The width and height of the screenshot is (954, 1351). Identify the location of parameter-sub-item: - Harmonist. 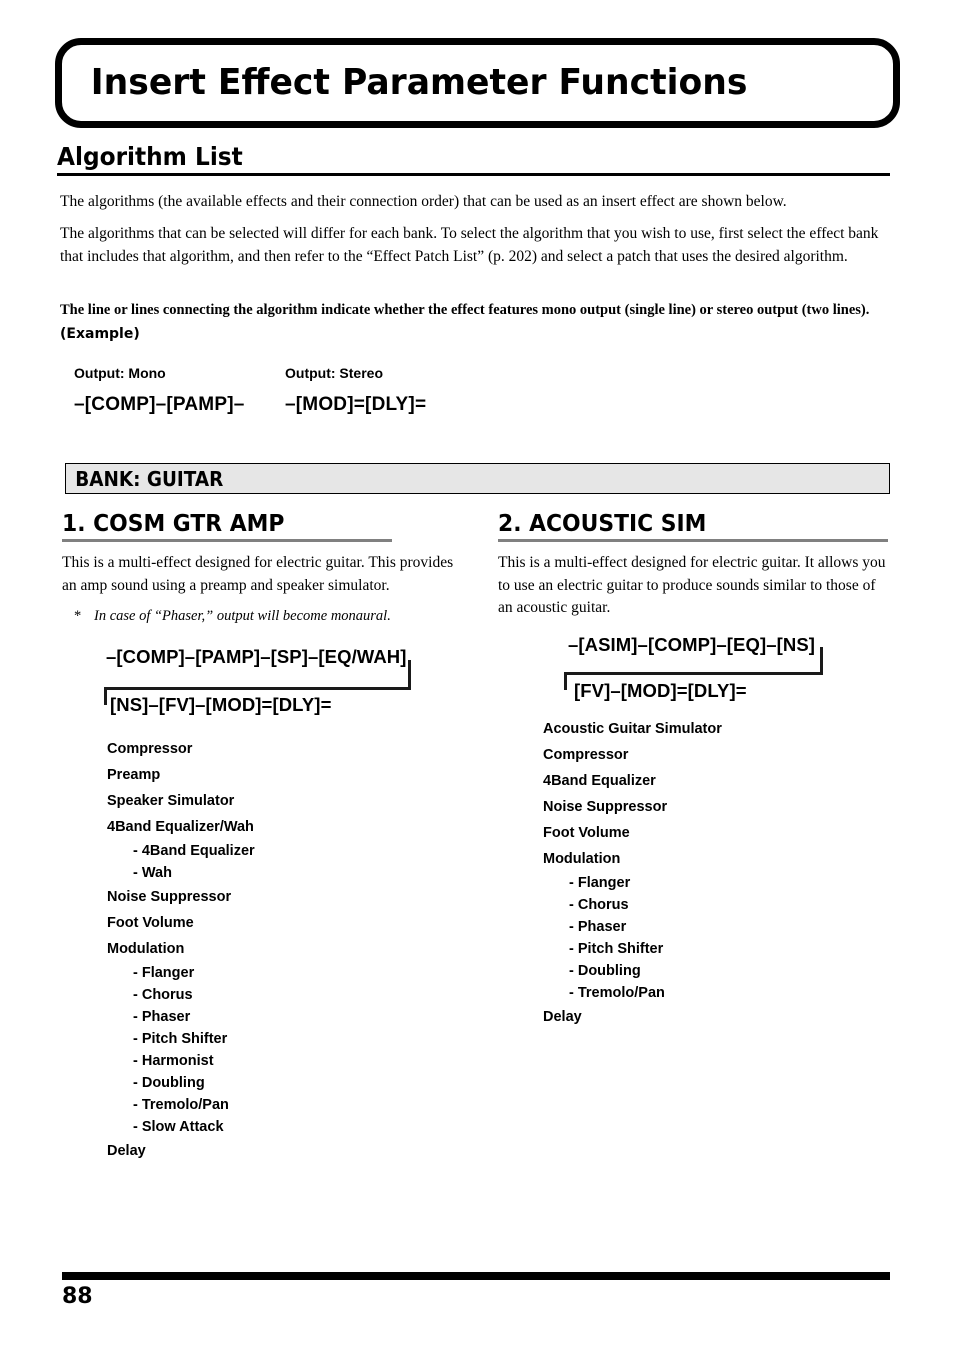
(173, 1061).